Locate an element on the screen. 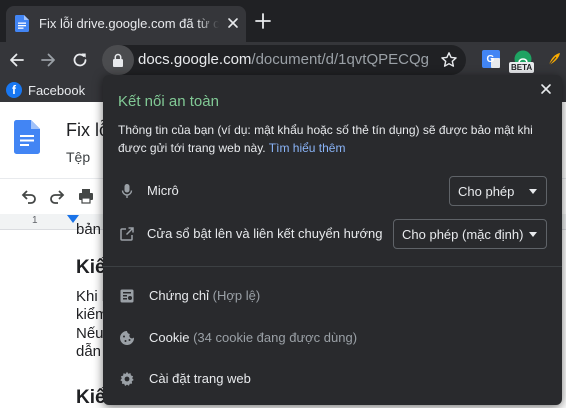  google-translate-icon: G is located at coordinates (491, 59).